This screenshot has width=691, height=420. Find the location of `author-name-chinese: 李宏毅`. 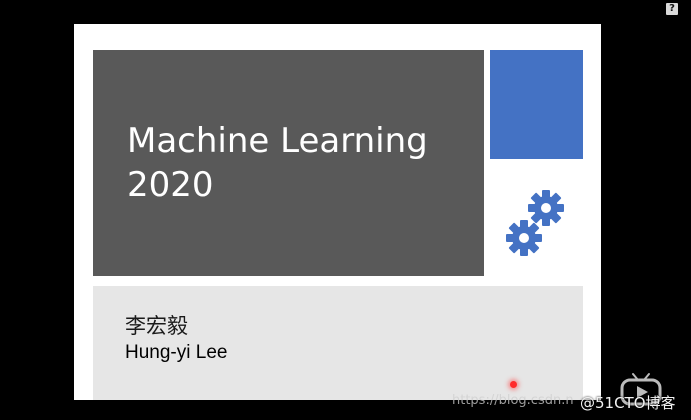

author-name-chinese: 李宏毅 is located at coordinates (156, 326).